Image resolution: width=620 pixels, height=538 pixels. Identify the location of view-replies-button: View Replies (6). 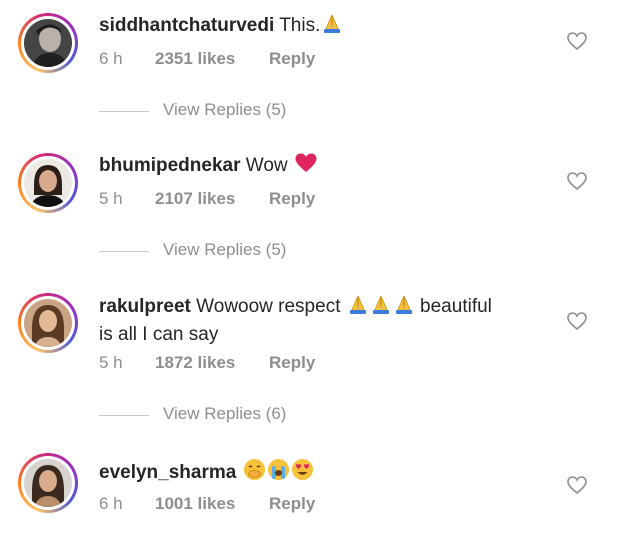
(229, 415).